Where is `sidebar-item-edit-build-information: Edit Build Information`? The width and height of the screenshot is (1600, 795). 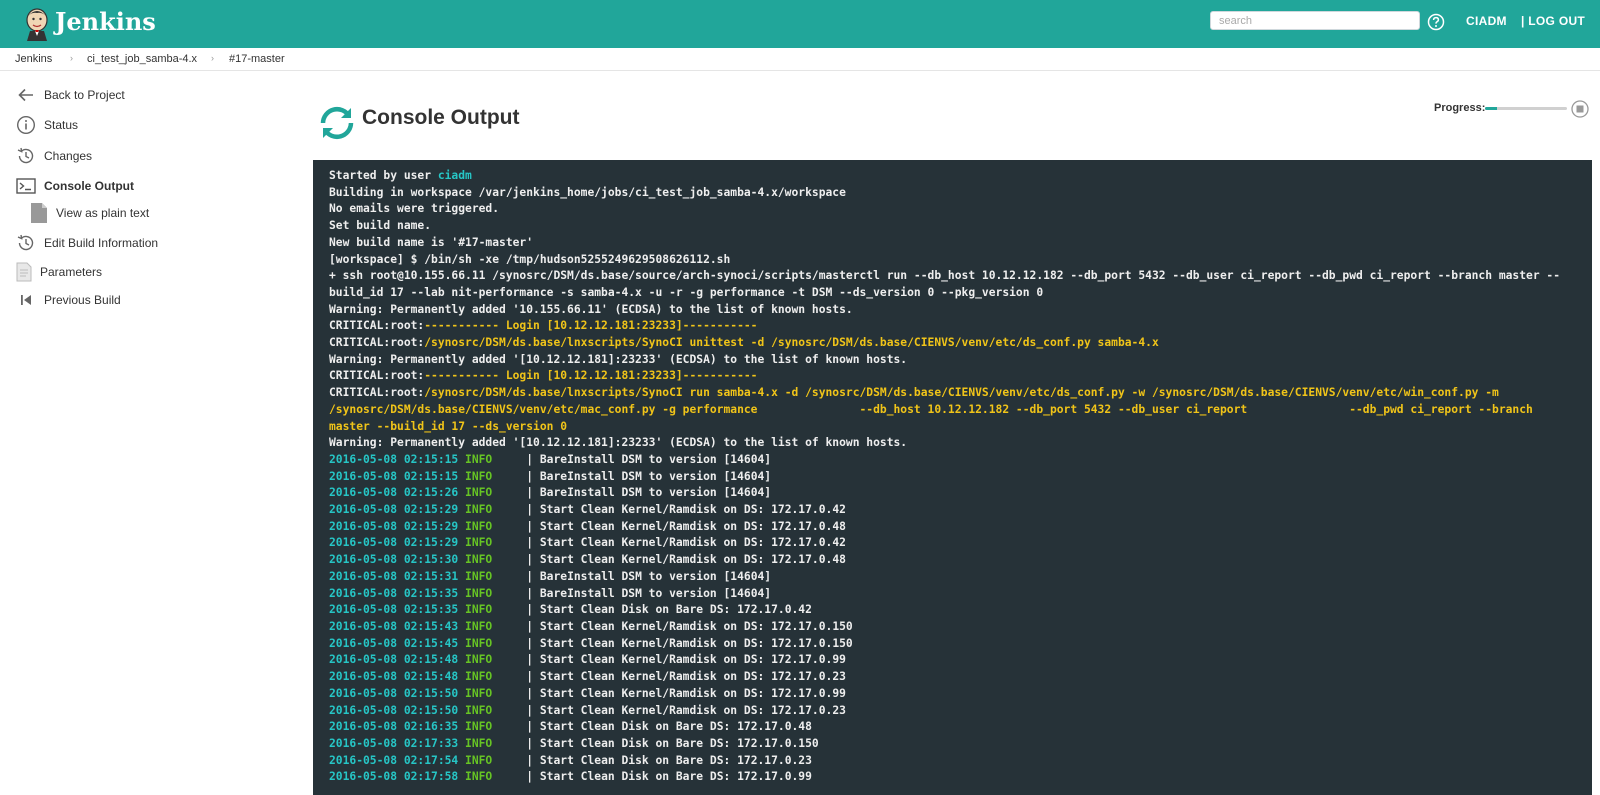
sidebar-item-edit-build-information: Edit Build Information is located at coordinates (87, 243).